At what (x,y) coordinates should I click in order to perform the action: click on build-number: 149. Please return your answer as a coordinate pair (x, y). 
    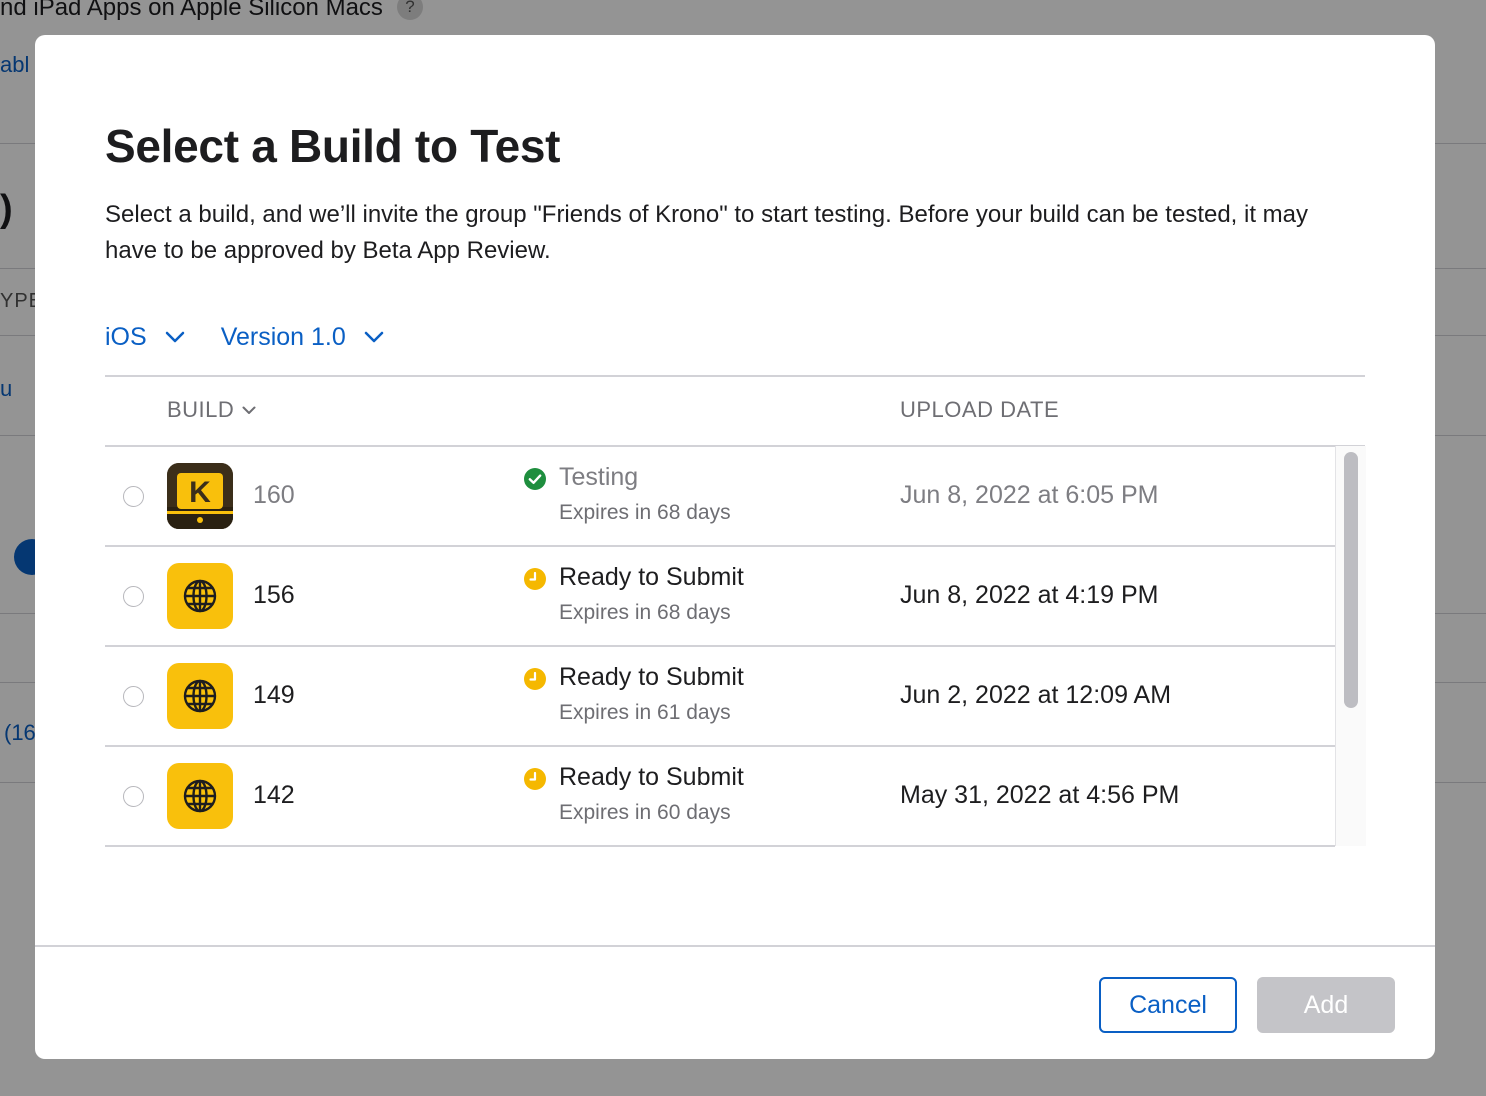
    Looking at the image, I should click on (274, 695).